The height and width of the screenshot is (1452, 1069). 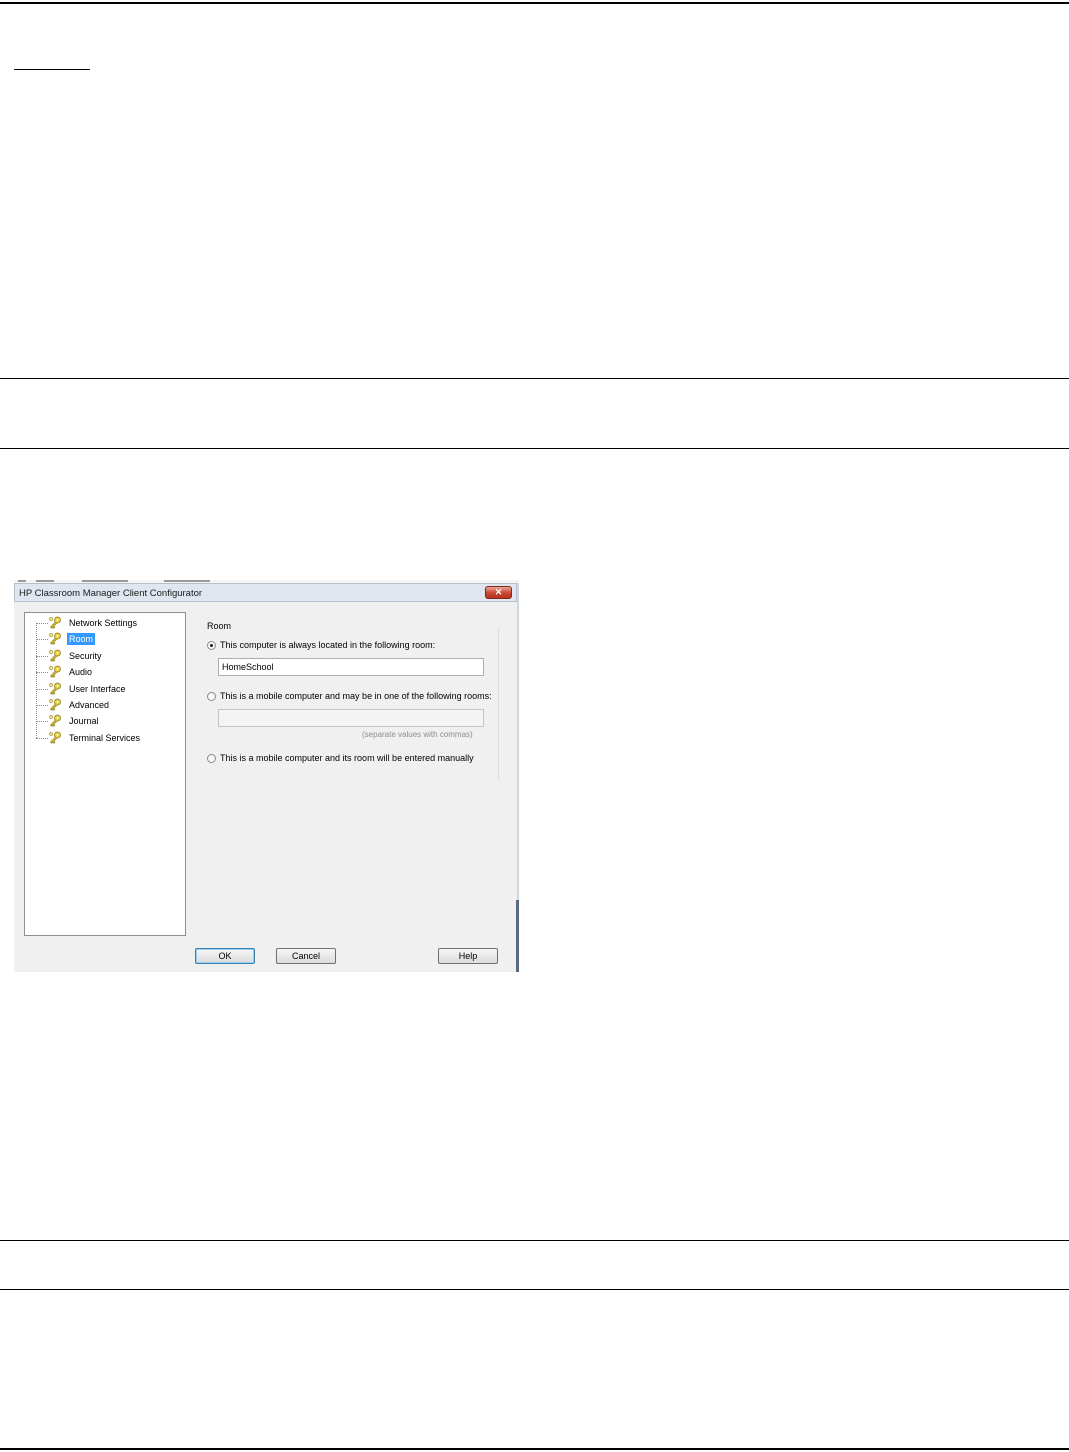 I want to click on rooms-list-input, so click(x=351, y=718).